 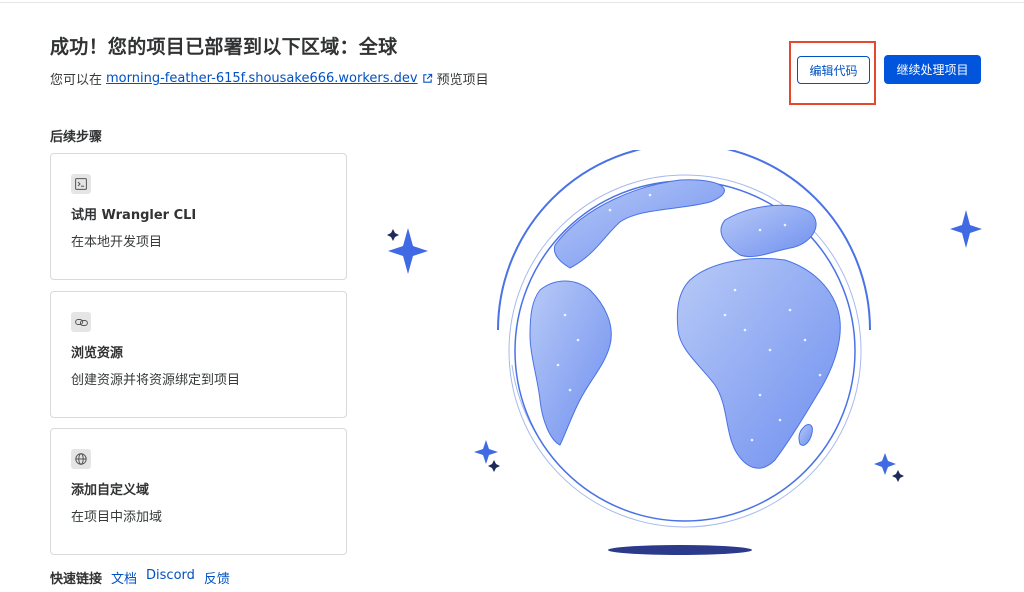 I want to click on external-link-icon, so click(x=427, y=78).